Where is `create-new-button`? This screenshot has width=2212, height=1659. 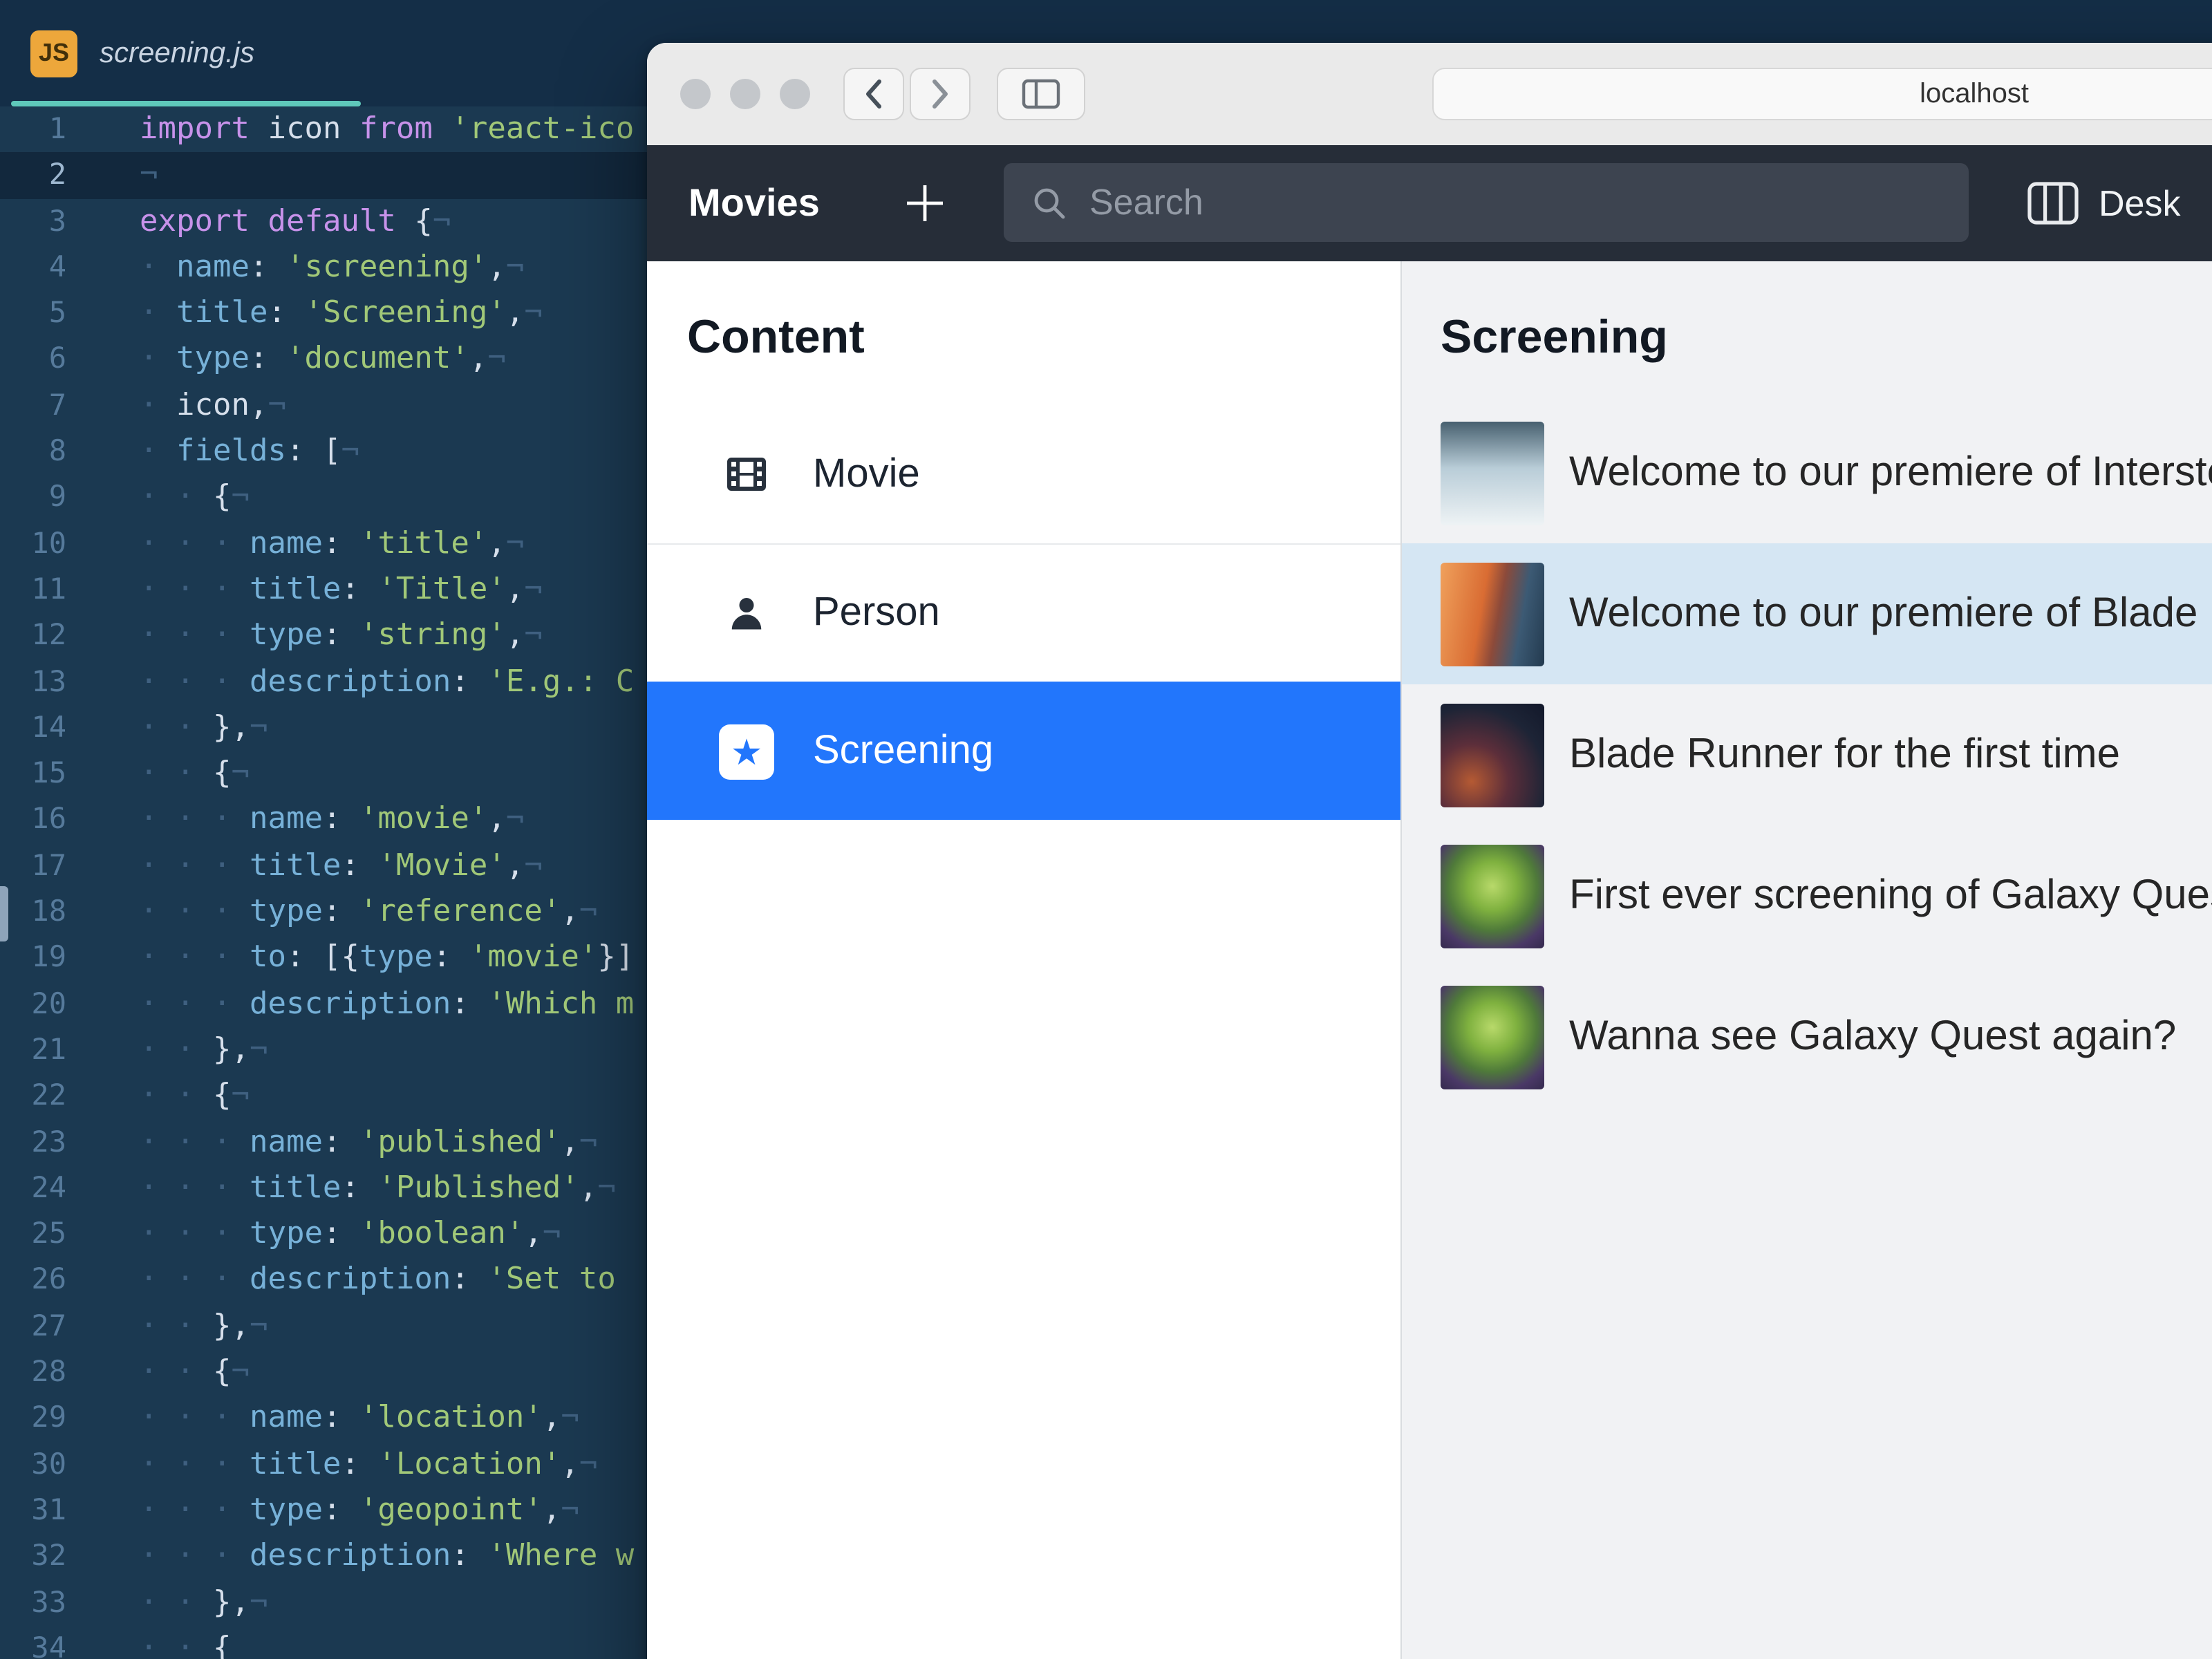
create-new-button is located at coordinates (924, 203).